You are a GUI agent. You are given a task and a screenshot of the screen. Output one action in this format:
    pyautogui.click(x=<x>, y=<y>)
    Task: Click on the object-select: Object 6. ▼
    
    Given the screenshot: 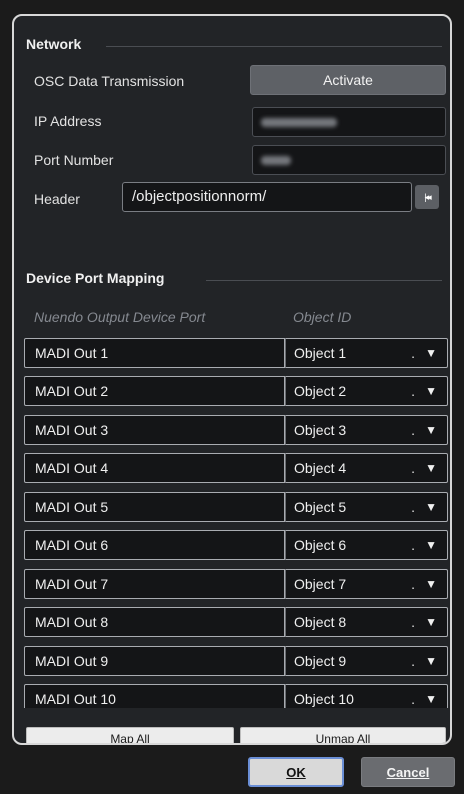 What is the action you would take?
    pyautogui.click(x=366, y=545)
    